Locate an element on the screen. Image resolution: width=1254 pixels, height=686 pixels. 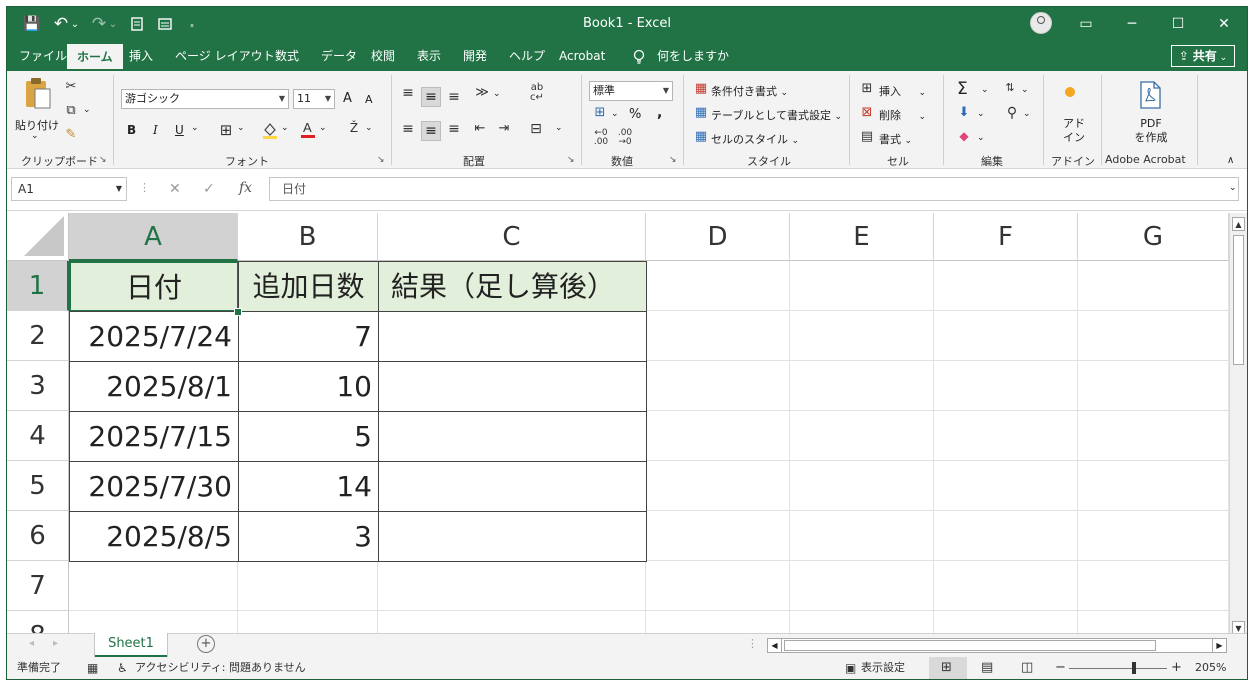
number-launcher-icon: ↘ is located at coordinates (673, 160).